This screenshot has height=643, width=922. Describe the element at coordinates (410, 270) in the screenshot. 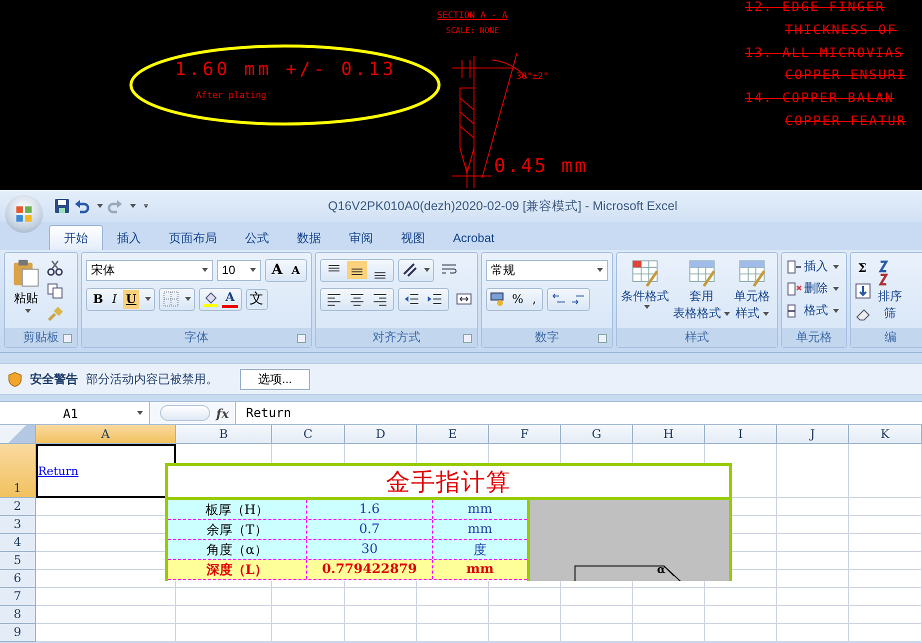

I see `orientation-icon` at that location.